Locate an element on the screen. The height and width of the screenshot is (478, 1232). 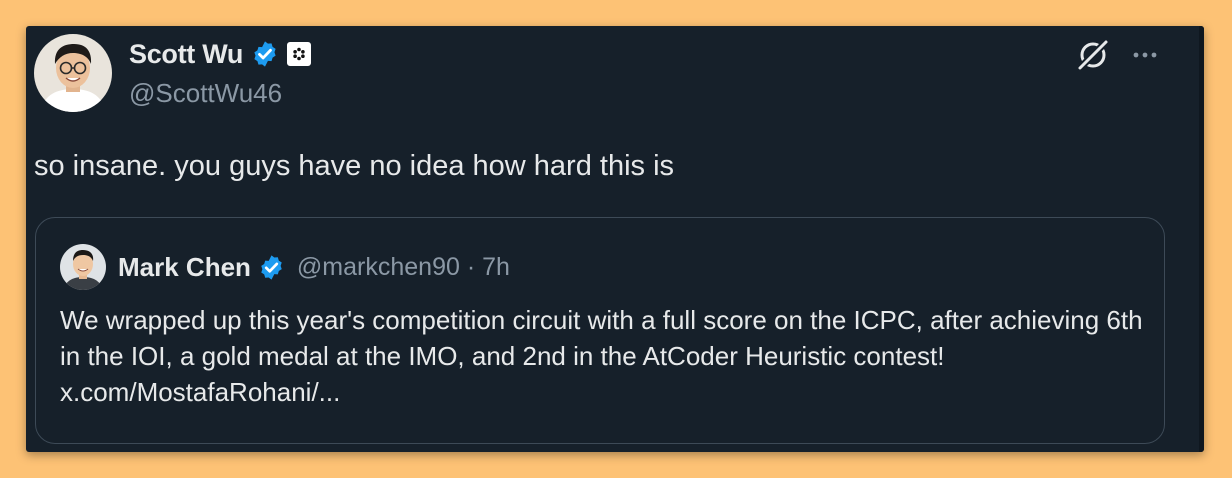
quoted-header: Mark Chen @markchen90 · 7h is located at coordinates (314, 267).